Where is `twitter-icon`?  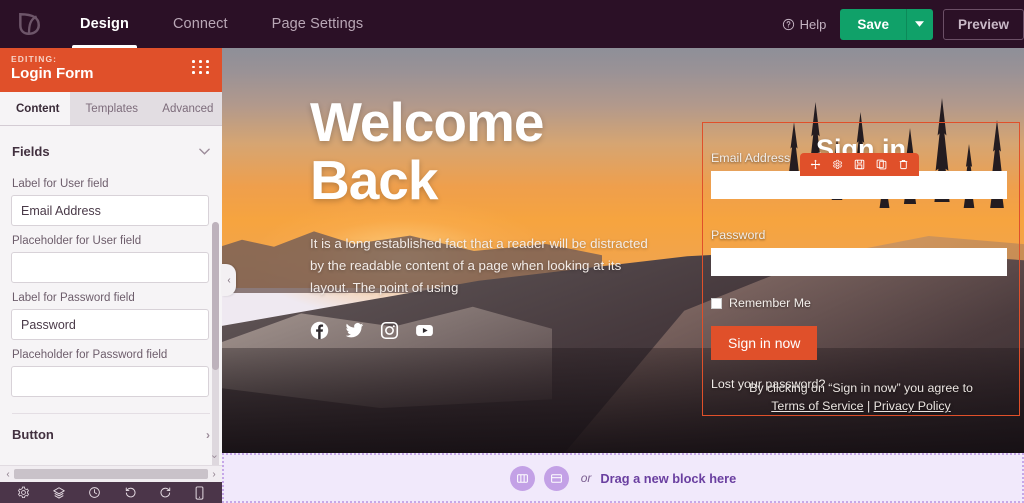 twitter-icon is located at coordinates (354, 333).